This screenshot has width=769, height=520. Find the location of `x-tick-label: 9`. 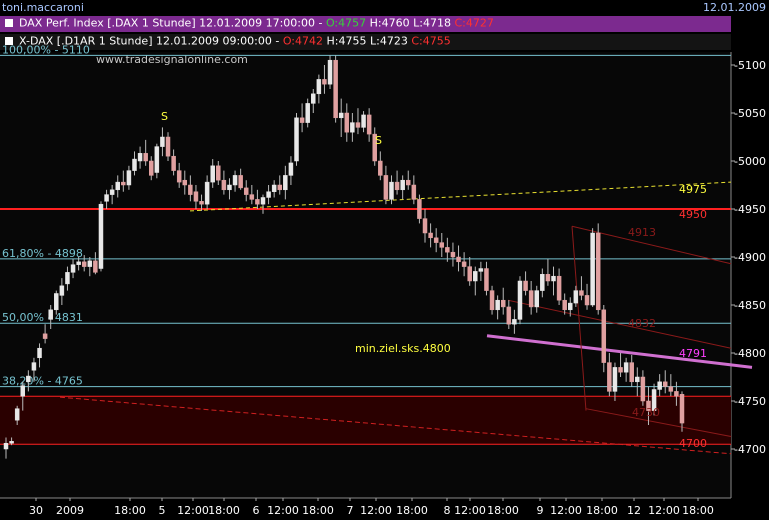

x-tick-label: 9 is located at coordinates (540, 510).